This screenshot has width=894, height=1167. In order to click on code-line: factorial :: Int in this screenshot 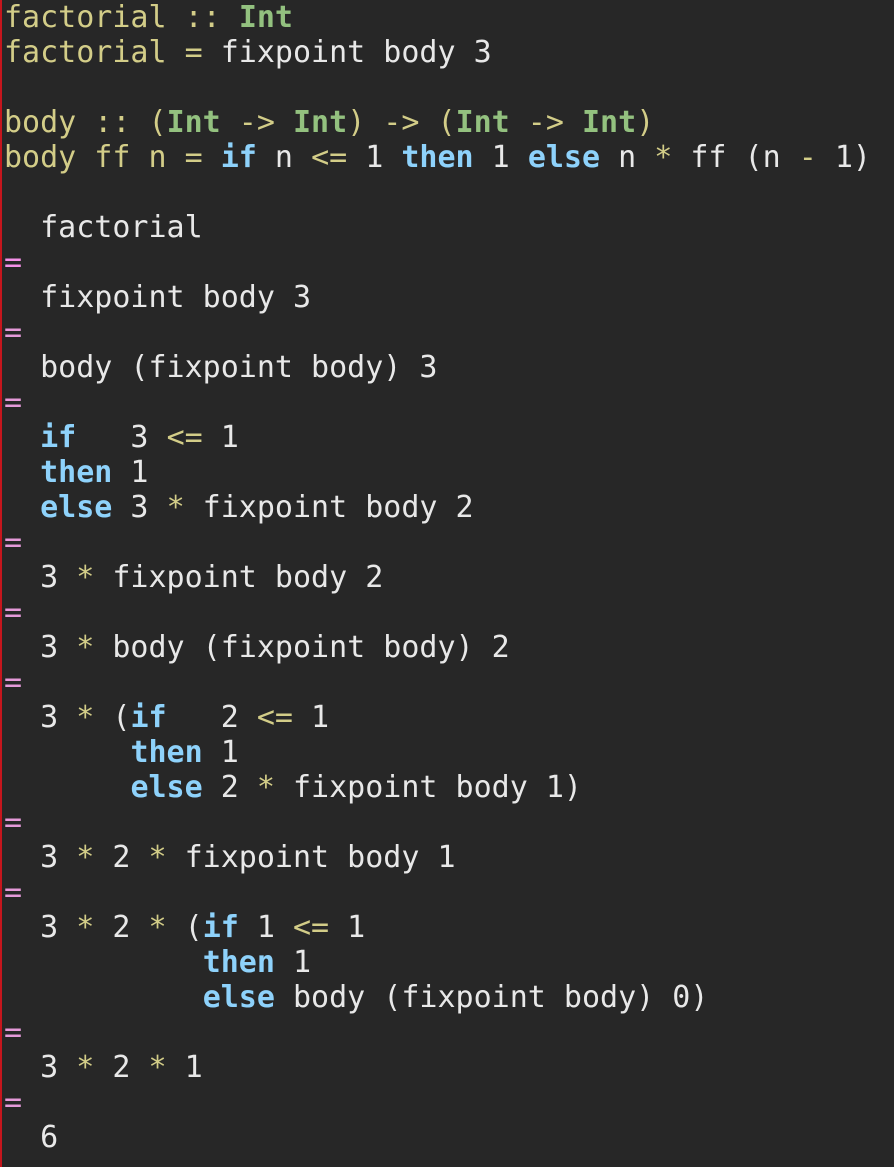, I will do `click(449, 17)`.